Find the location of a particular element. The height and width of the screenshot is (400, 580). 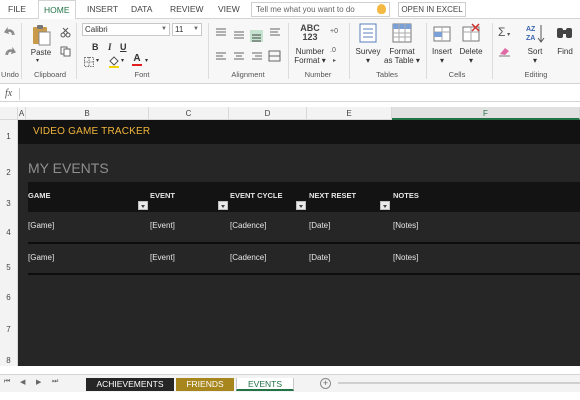

column-header-c: C is located at coordinates (189, 113).